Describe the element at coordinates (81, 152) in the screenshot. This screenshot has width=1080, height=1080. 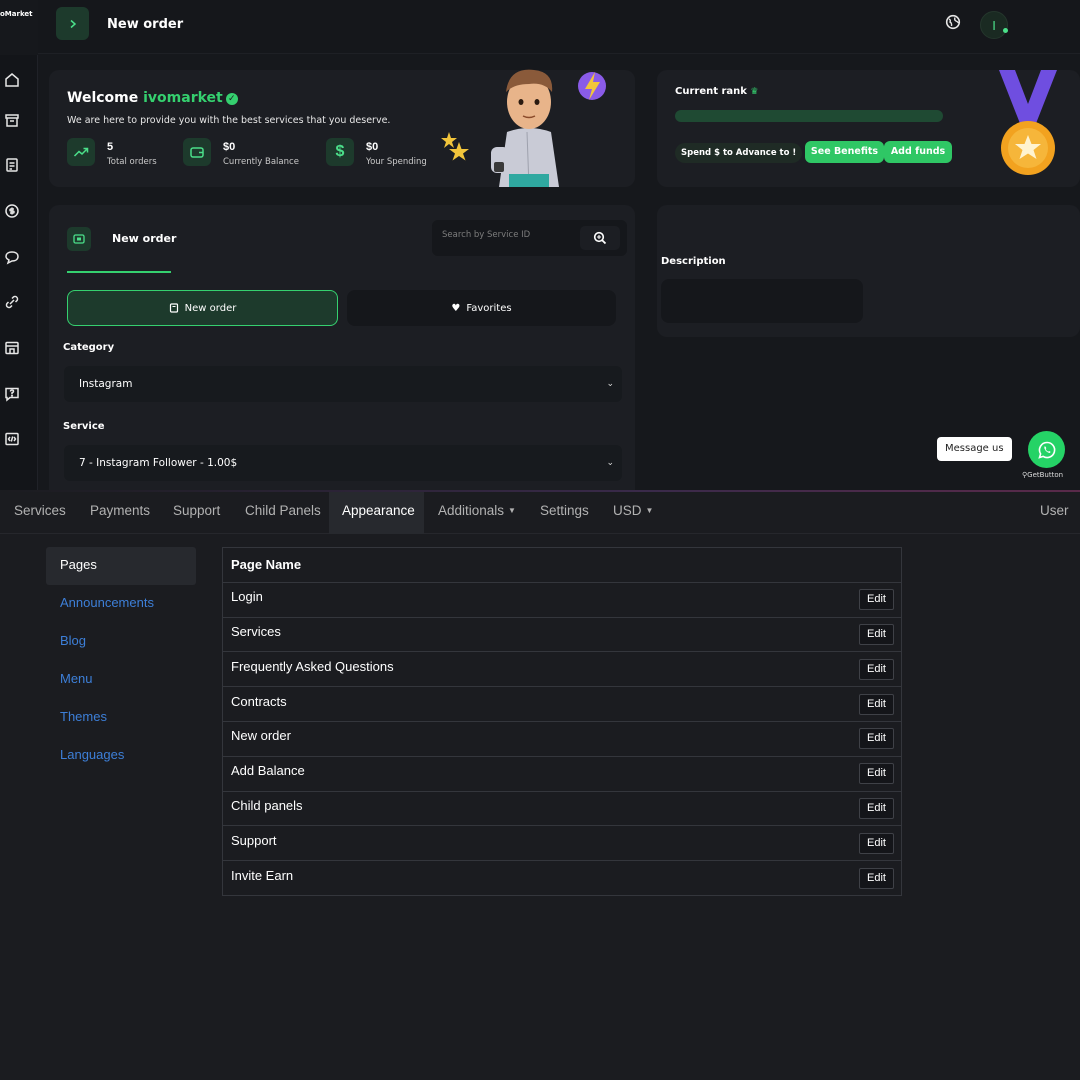
I see `trend-up-icon` at that location.